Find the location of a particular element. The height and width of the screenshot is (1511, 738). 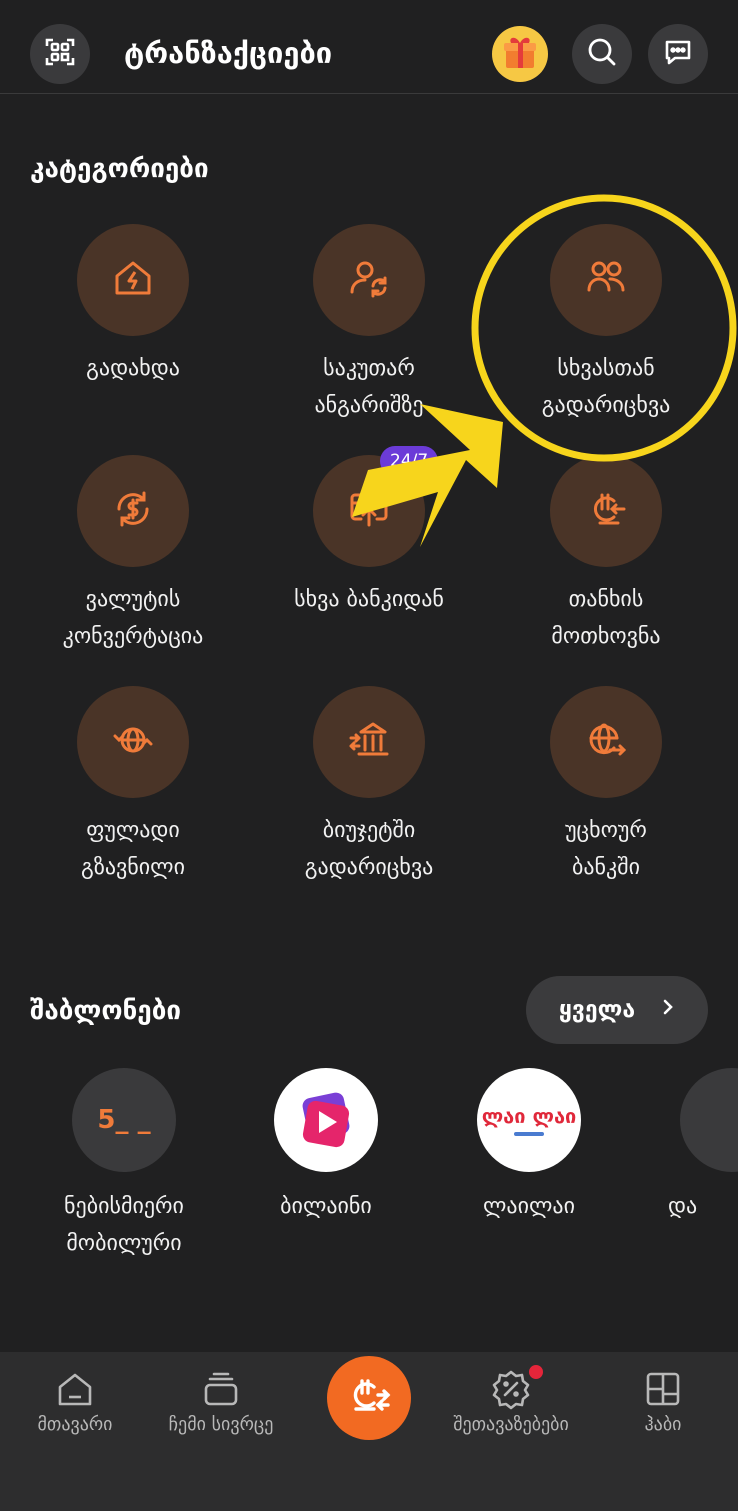

user-transfer-icon is located at coordinates (369, 280).